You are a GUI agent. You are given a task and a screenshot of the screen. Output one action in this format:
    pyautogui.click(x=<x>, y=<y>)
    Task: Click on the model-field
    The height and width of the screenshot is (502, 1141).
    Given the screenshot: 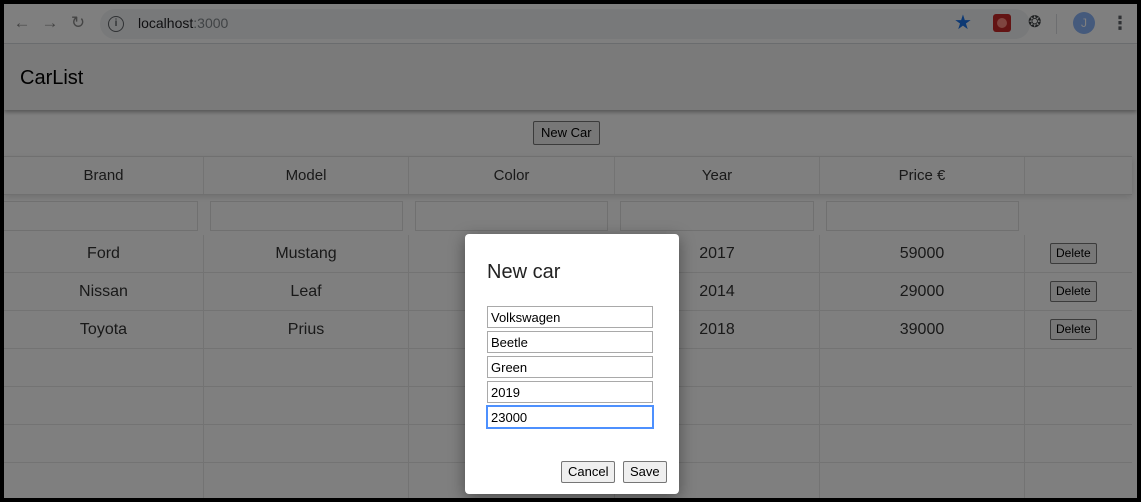 What is the action you would take?
    pyautogui.click(x=570, y=342)
    